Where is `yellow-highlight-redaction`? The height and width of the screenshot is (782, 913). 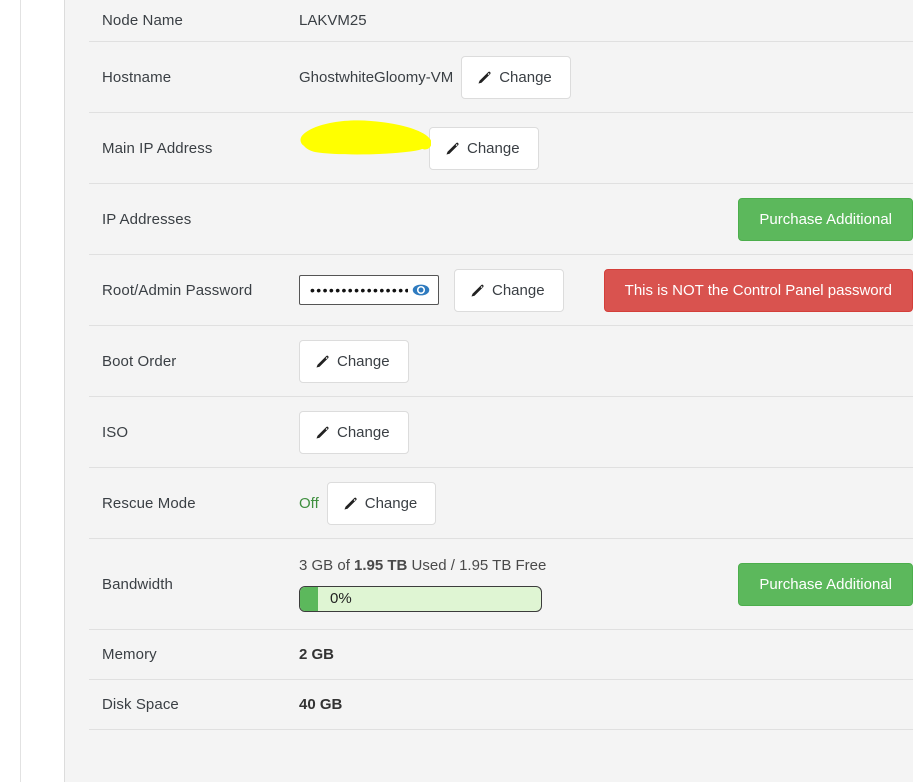
yellow-highlight-redaction is located at coordinates (365, 140).